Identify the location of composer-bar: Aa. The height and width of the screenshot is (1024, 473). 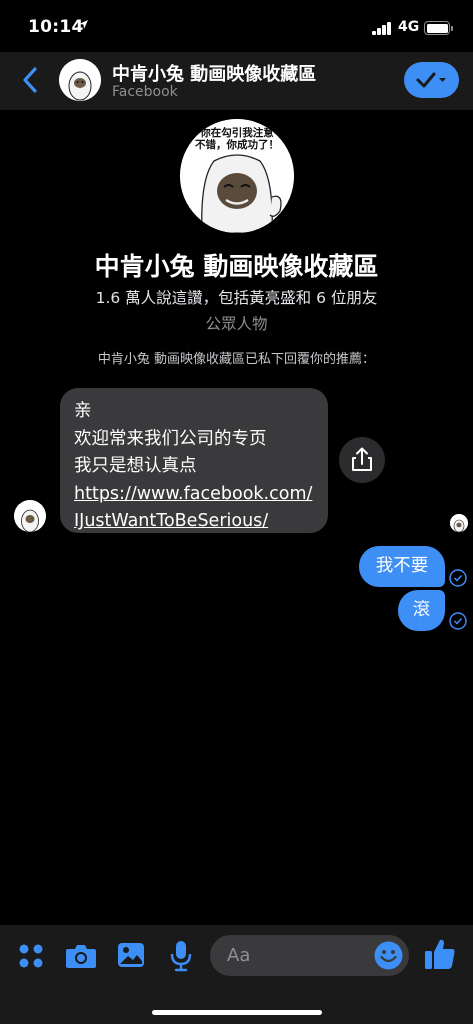
(236, 974).